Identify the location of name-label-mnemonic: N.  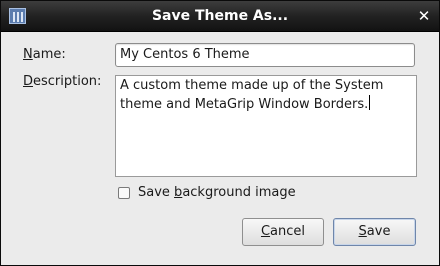
(28, 54).